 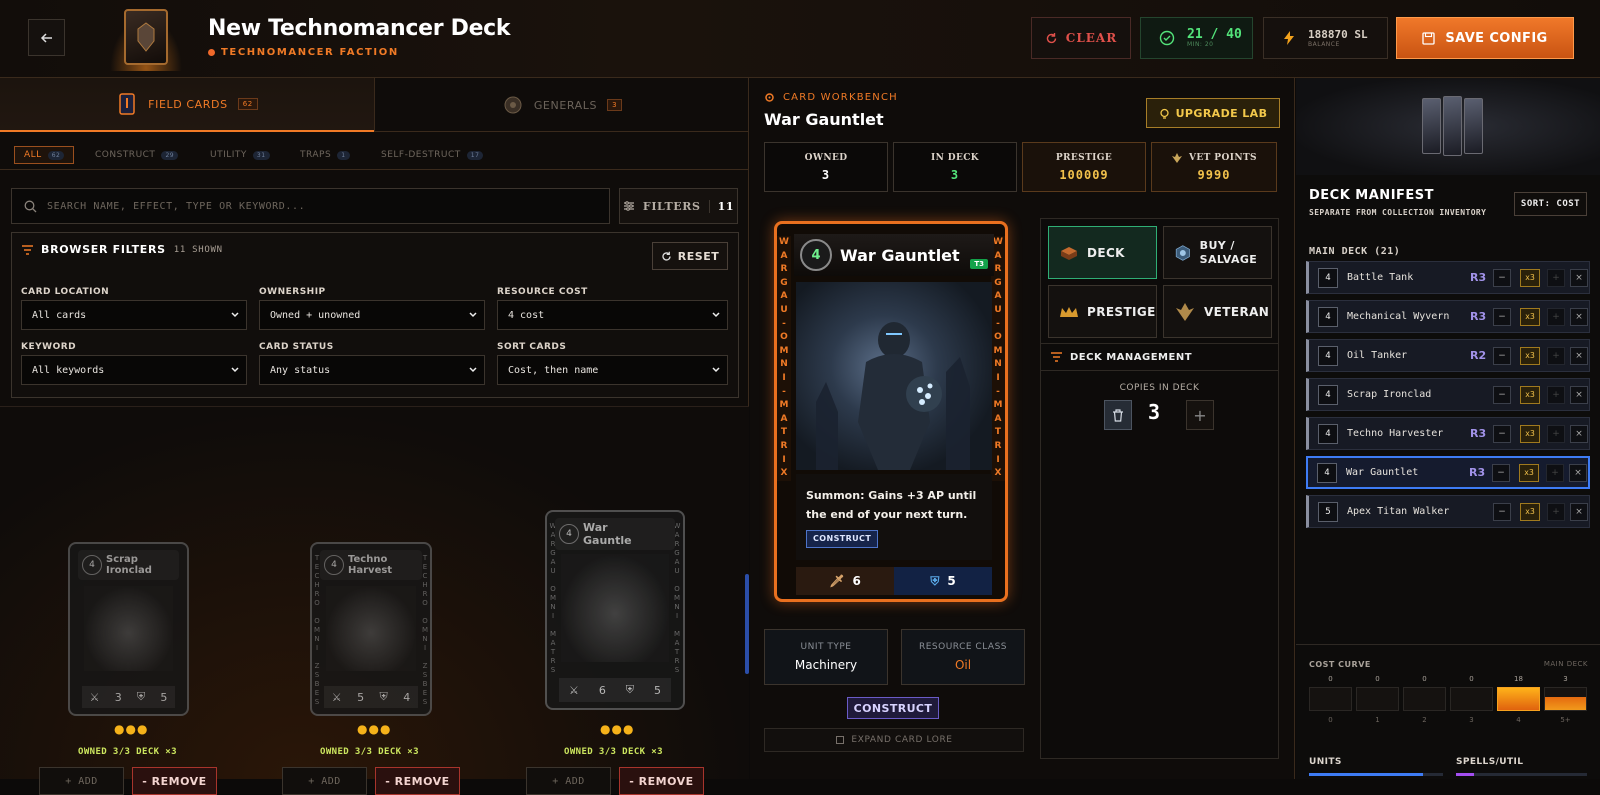 I want to click on subtab-utility: UTILITY 31, so click(x=240, y=155).